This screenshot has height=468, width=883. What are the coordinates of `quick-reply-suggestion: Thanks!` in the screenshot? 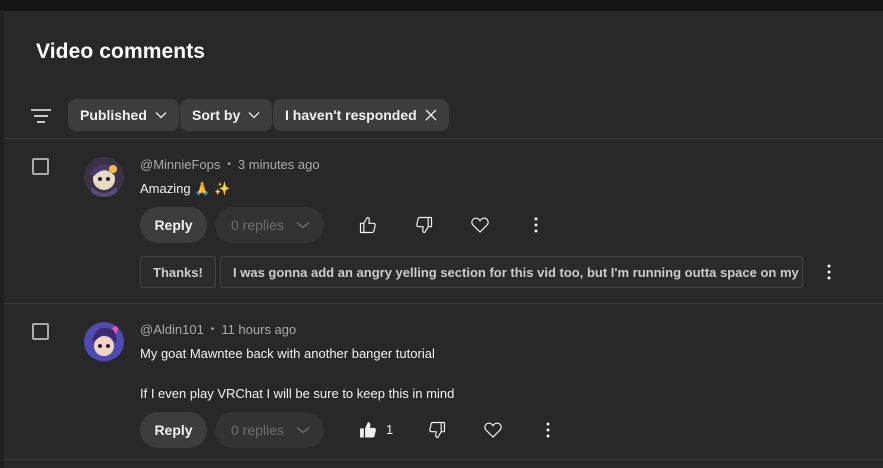 It's located at (178, 272).